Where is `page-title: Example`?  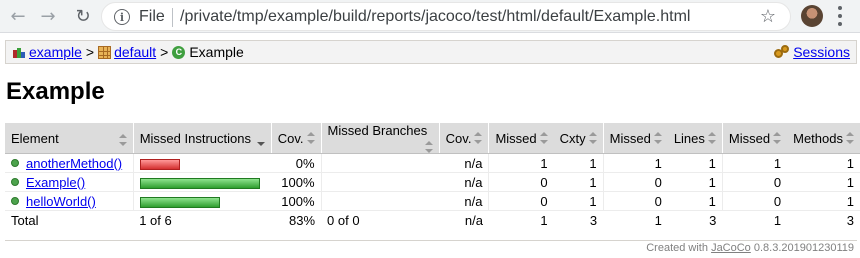 page-title: Example is located at coordinates (55, 91).